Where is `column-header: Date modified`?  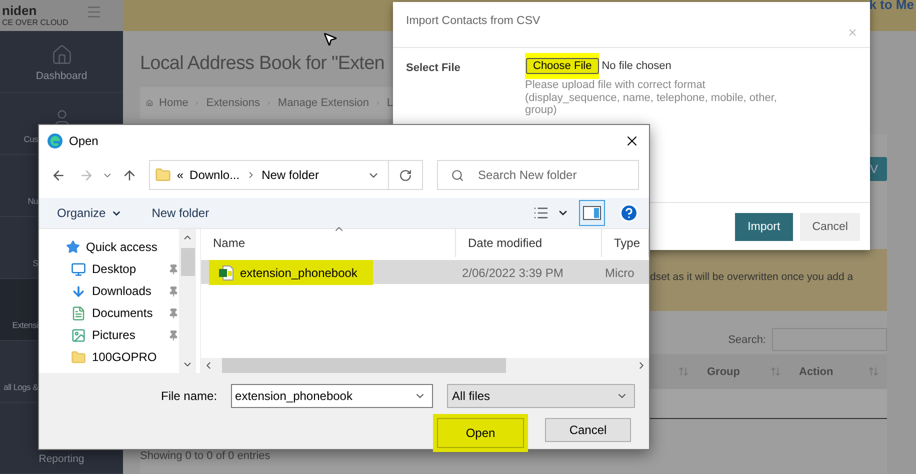 column-header: Date modified is located at coordinates (529, 243).